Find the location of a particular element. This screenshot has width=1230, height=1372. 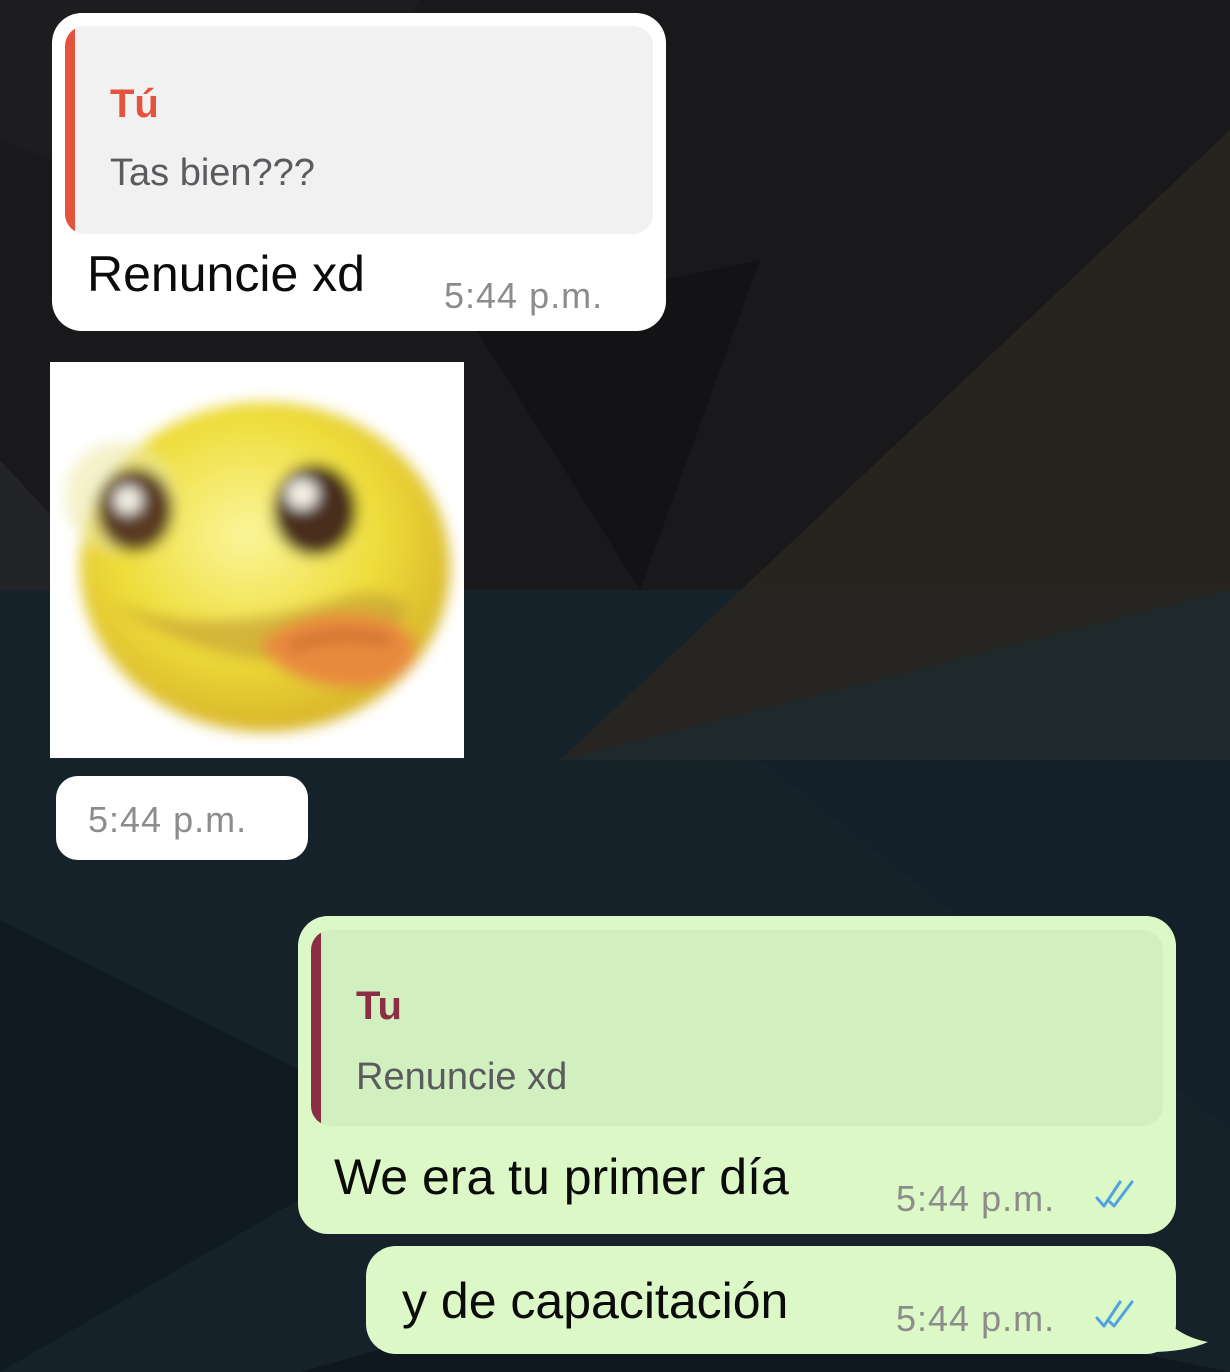

quoted-message: Tu Renuncie xd is located at coordinates (737, 1028).